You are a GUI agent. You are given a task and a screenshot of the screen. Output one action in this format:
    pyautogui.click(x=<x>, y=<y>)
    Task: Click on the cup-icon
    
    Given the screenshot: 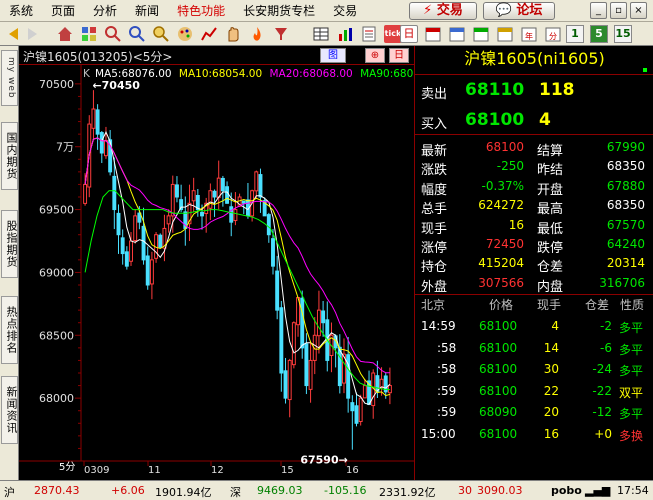 What is the action you would take?
    pyautogui.click(x=281, y=34)
    